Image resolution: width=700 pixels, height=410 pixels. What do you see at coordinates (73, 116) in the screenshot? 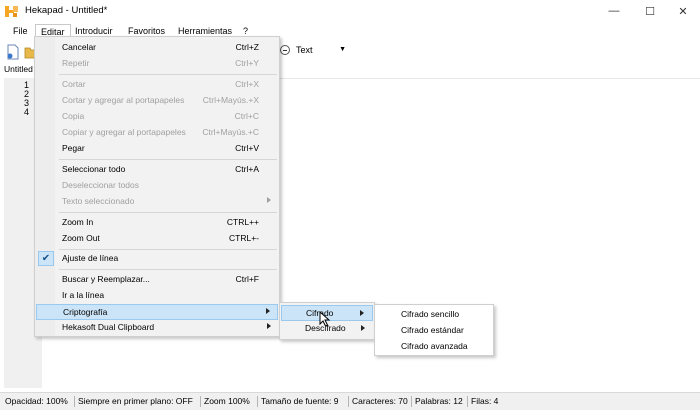
I see `menu-item-label: Copia` at bounding box center [73, 116].